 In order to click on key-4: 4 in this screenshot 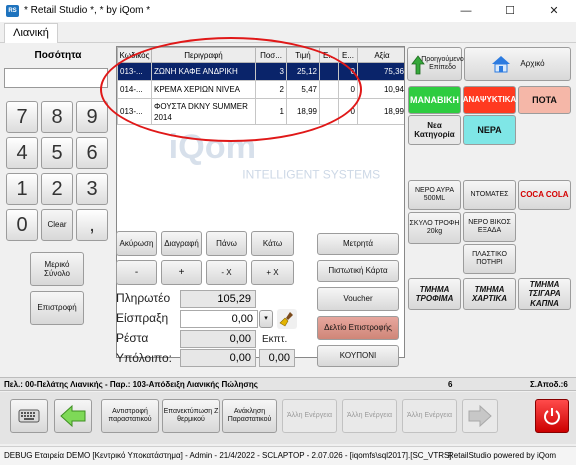, I will do `click(22, 153)`.